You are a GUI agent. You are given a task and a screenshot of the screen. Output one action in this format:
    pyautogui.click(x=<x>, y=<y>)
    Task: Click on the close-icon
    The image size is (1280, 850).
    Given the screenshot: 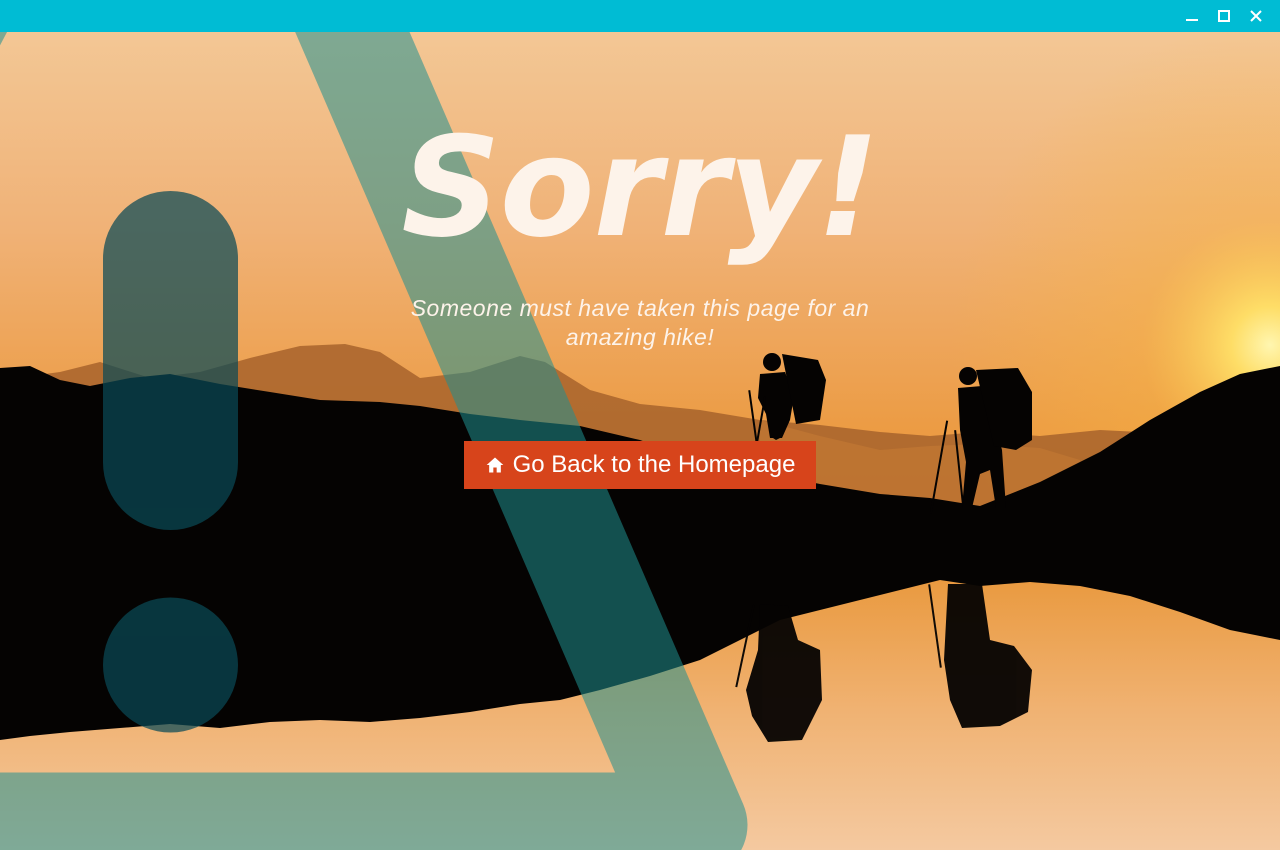 What is the action you would take?
    pyautogui.click(x=1256, y=16)
    